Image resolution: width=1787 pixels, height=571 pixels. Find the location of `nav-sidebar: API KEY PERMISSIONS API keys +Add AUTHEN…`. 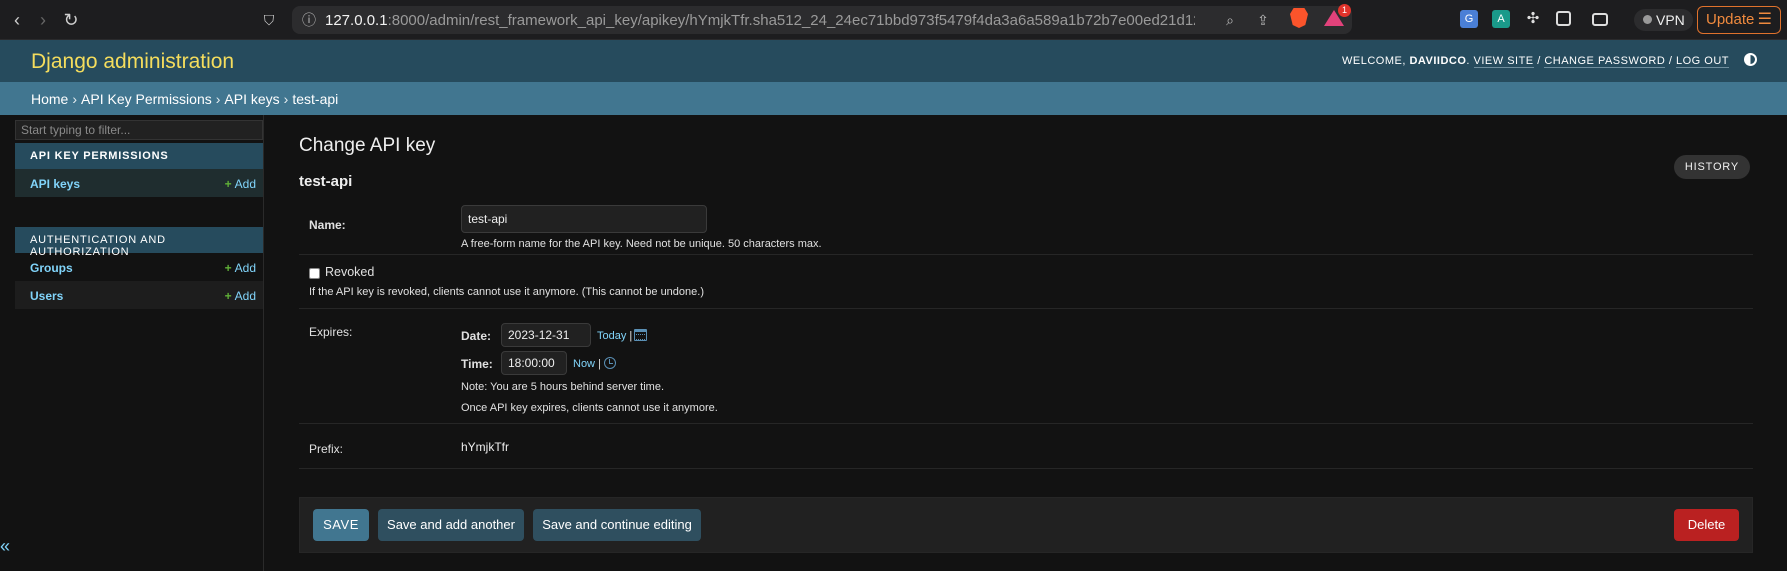

nav-sidebar: API KEY PERMISSIONS API keys +Add AUTHEN… is located at coordinates (132, 343).